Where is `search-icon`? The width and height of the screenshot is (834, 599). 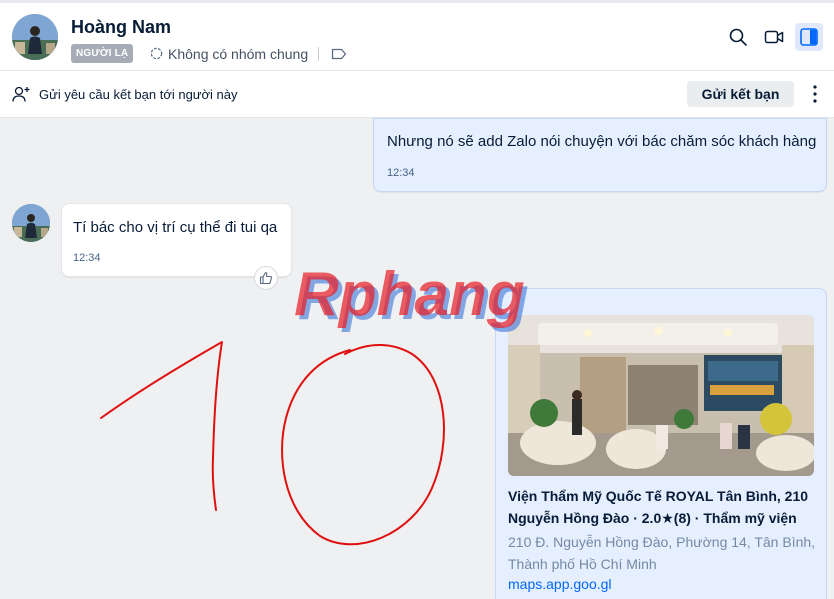
search-icon is located at coordinates (738, 37).